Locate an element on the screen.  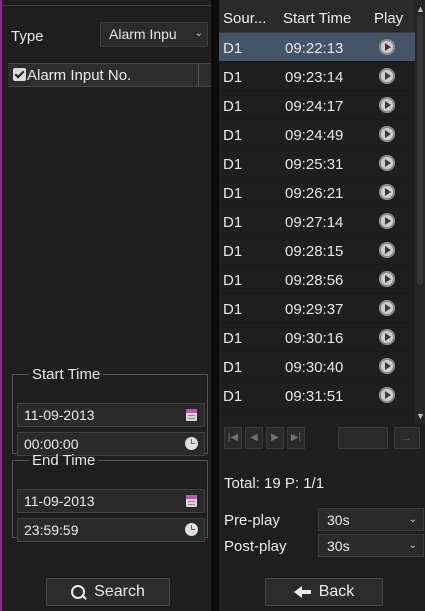
table-row: D1 09:28:15 is located at coordinates (317, 250).